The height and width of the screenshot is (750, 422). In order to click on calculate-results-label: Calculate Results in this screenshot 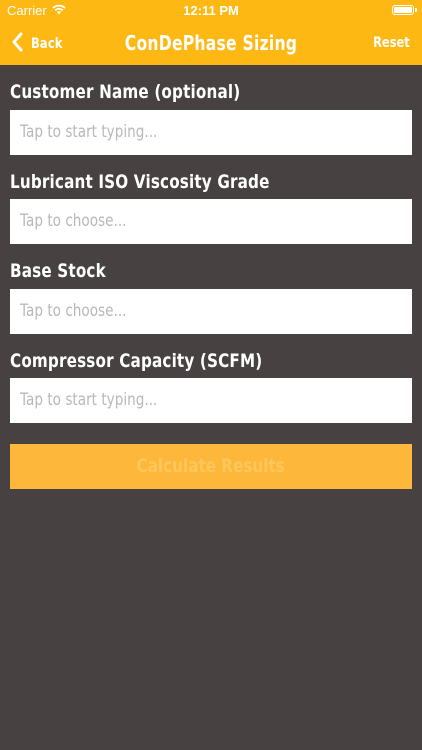, I will do `click(211, 466)`.